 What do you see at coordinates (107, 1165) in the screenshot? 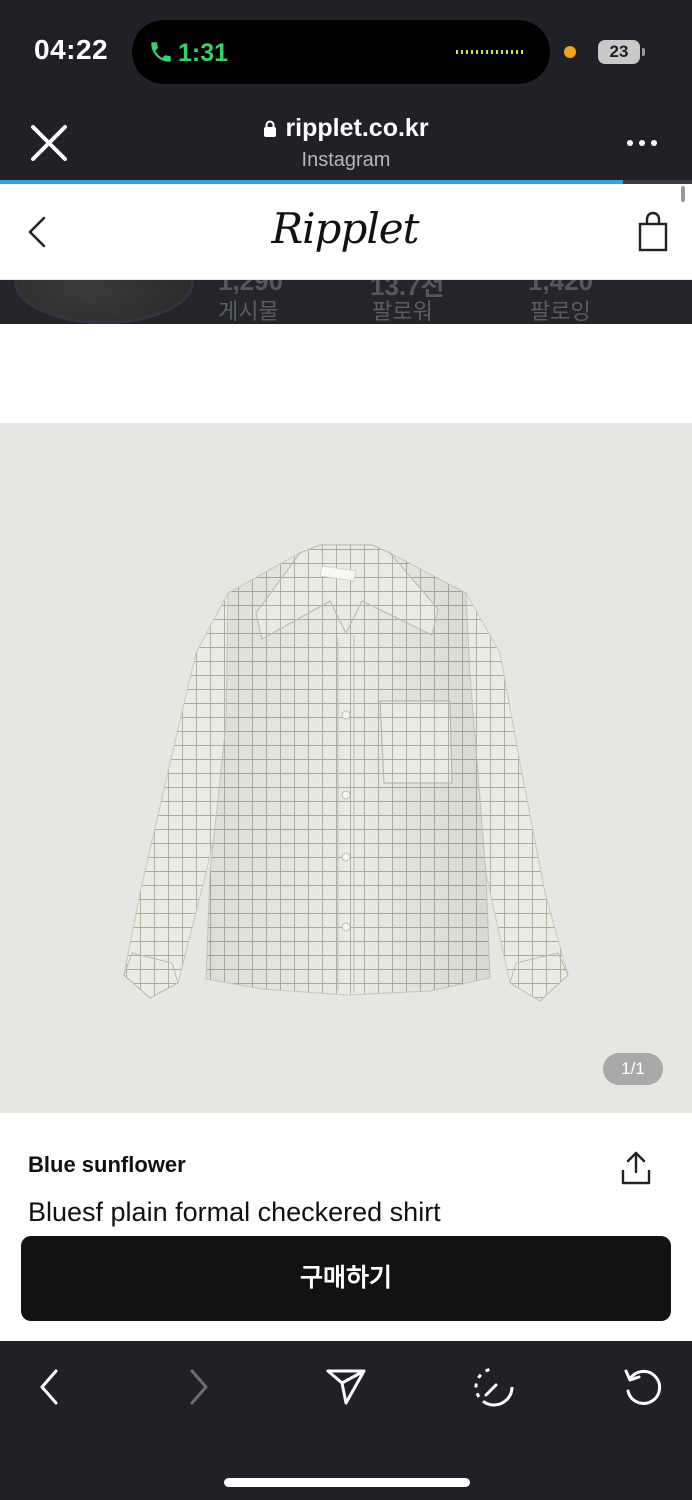
I see `product-brand: Blue sunflower` at bounding box center [107, 1165].